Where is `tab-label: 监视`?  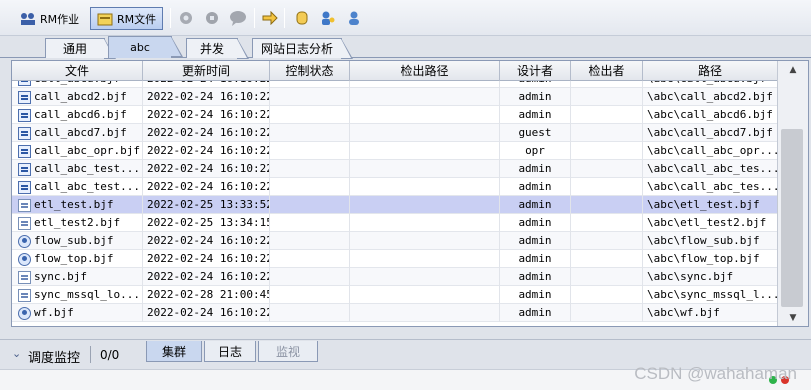 tab-label: 监视 is located at coordinates (287, 351).